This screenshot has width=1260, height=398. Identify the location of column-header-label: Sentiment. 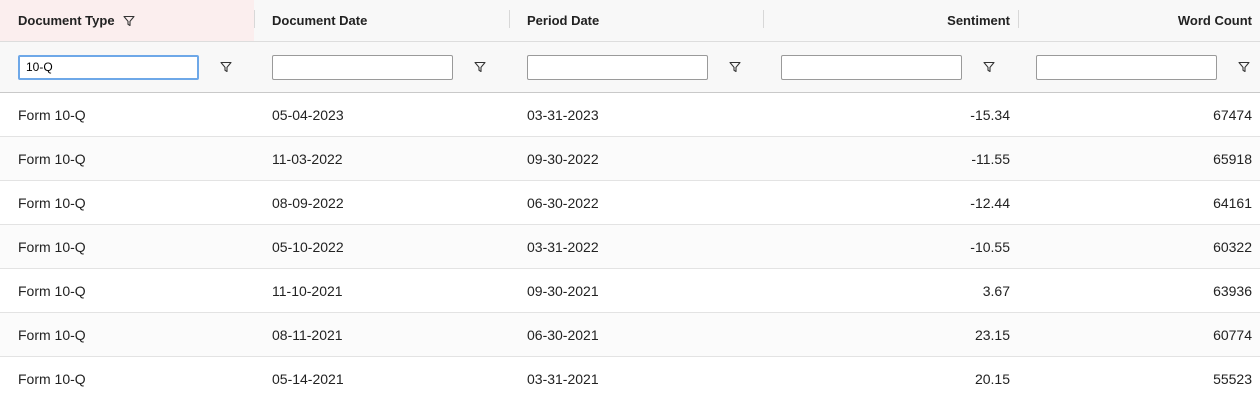
(978, 20).